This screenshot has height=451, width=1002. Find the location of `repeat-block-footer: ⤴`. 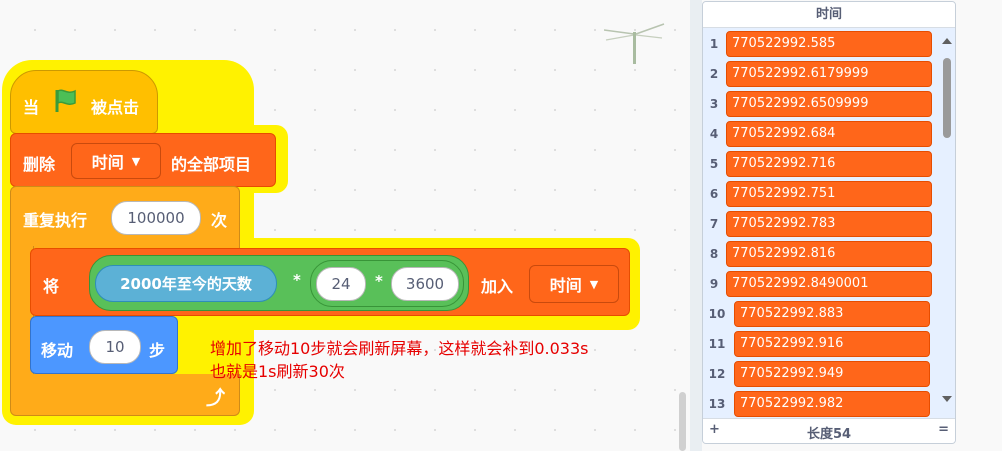

repeat-block-footer: ⤴ is located at coordinates (125, 395).